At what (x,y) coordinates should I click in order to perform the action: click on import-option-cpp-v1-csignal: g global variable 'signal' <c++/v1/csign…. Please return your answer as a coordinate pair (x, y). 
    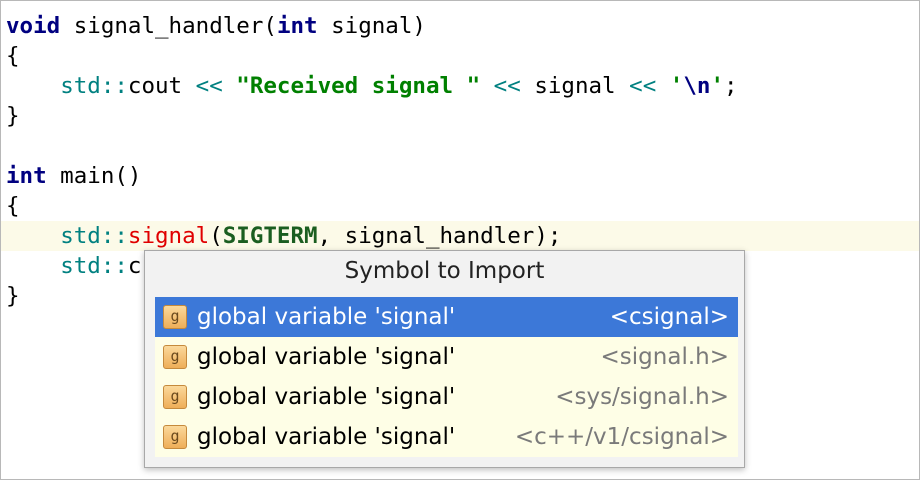
    Looking at the image, I should click on (446, 437).